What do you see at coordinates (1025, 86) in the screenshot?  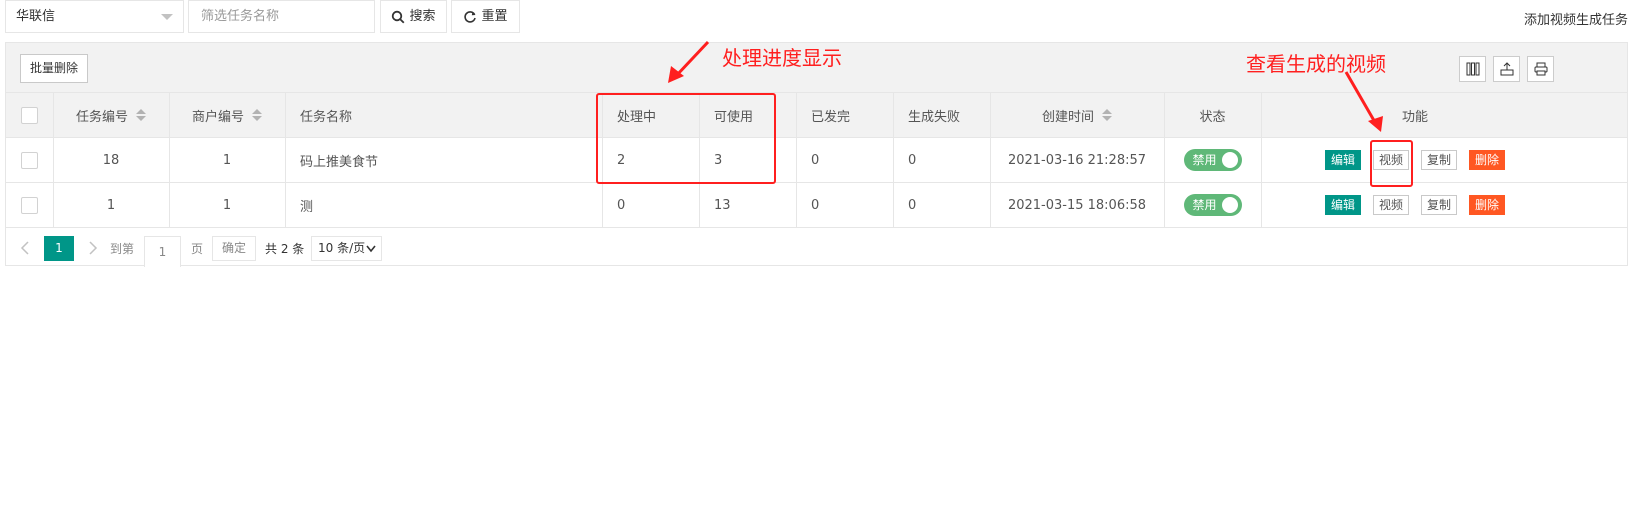 I see `annotation-arrows` at bounding box center [1025, 86].